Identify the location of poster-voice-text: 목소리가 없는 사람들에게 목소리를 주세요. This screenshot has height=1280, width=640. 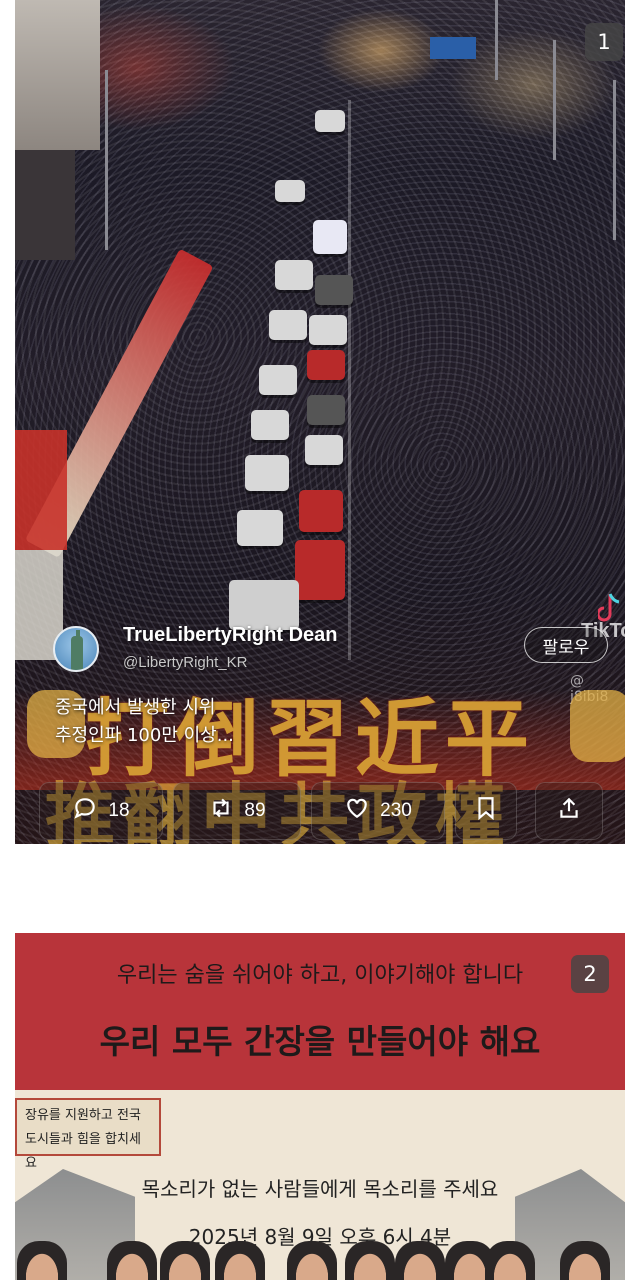
(320, 1189).